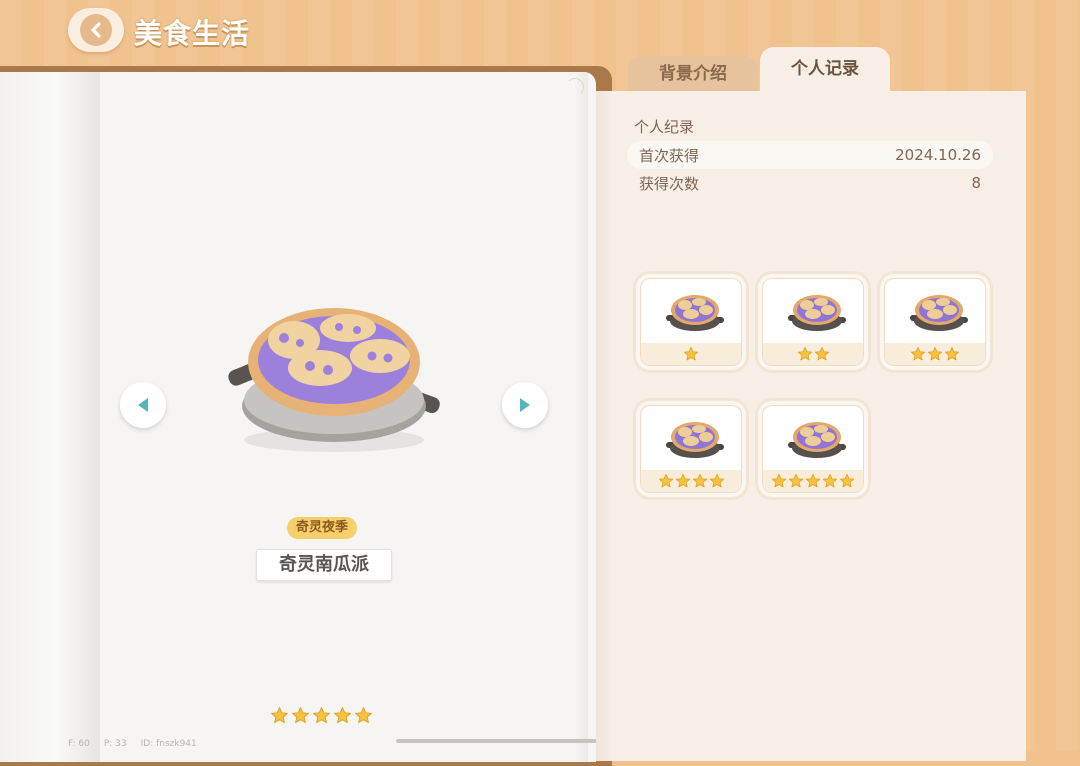 The image size is (1080, 766). I want to click on chevron-left-icon, so click(96, 30).